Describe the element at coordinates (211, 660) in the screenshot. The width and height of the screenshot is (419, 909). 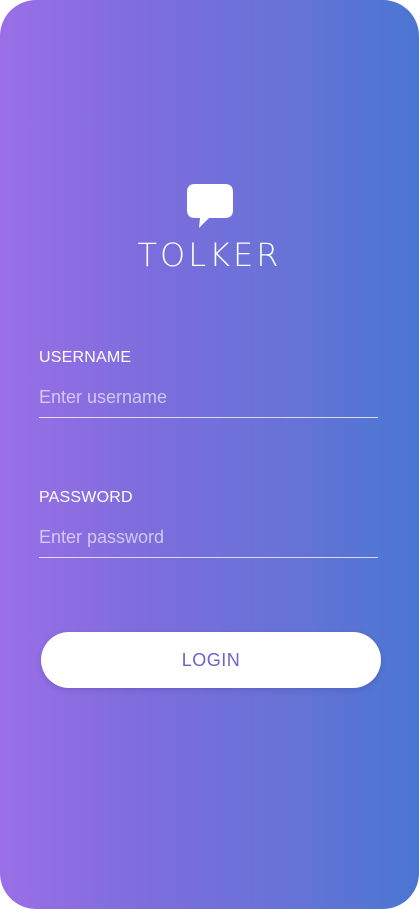
I see `login-button: LOGIN` at that location.